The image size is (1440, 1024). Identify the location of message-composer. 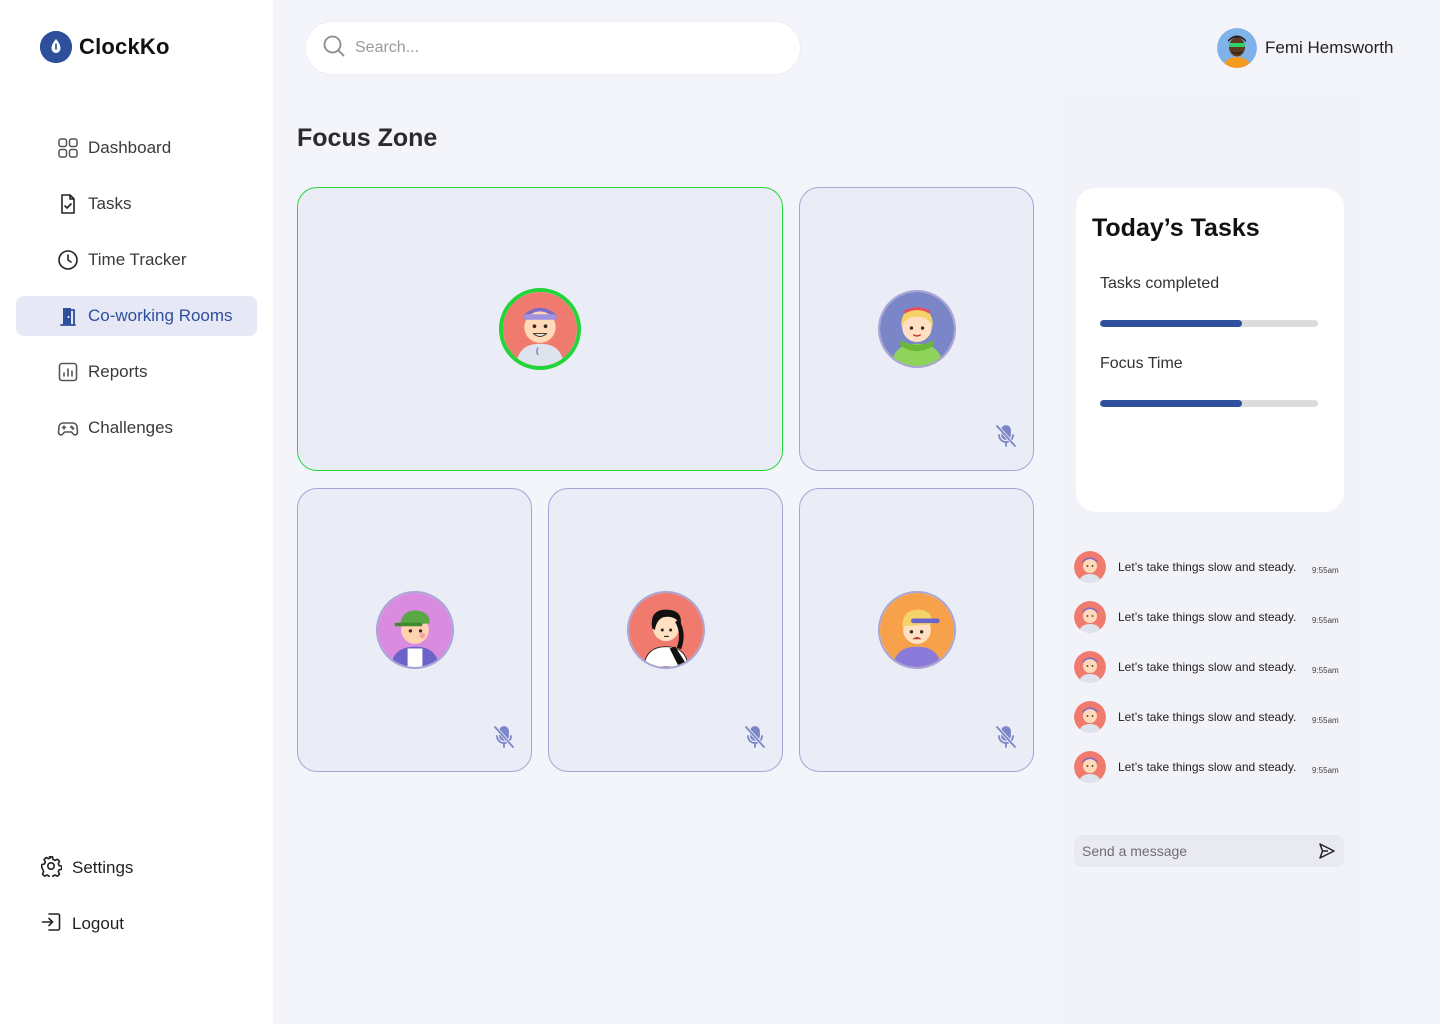
(1209, 851).